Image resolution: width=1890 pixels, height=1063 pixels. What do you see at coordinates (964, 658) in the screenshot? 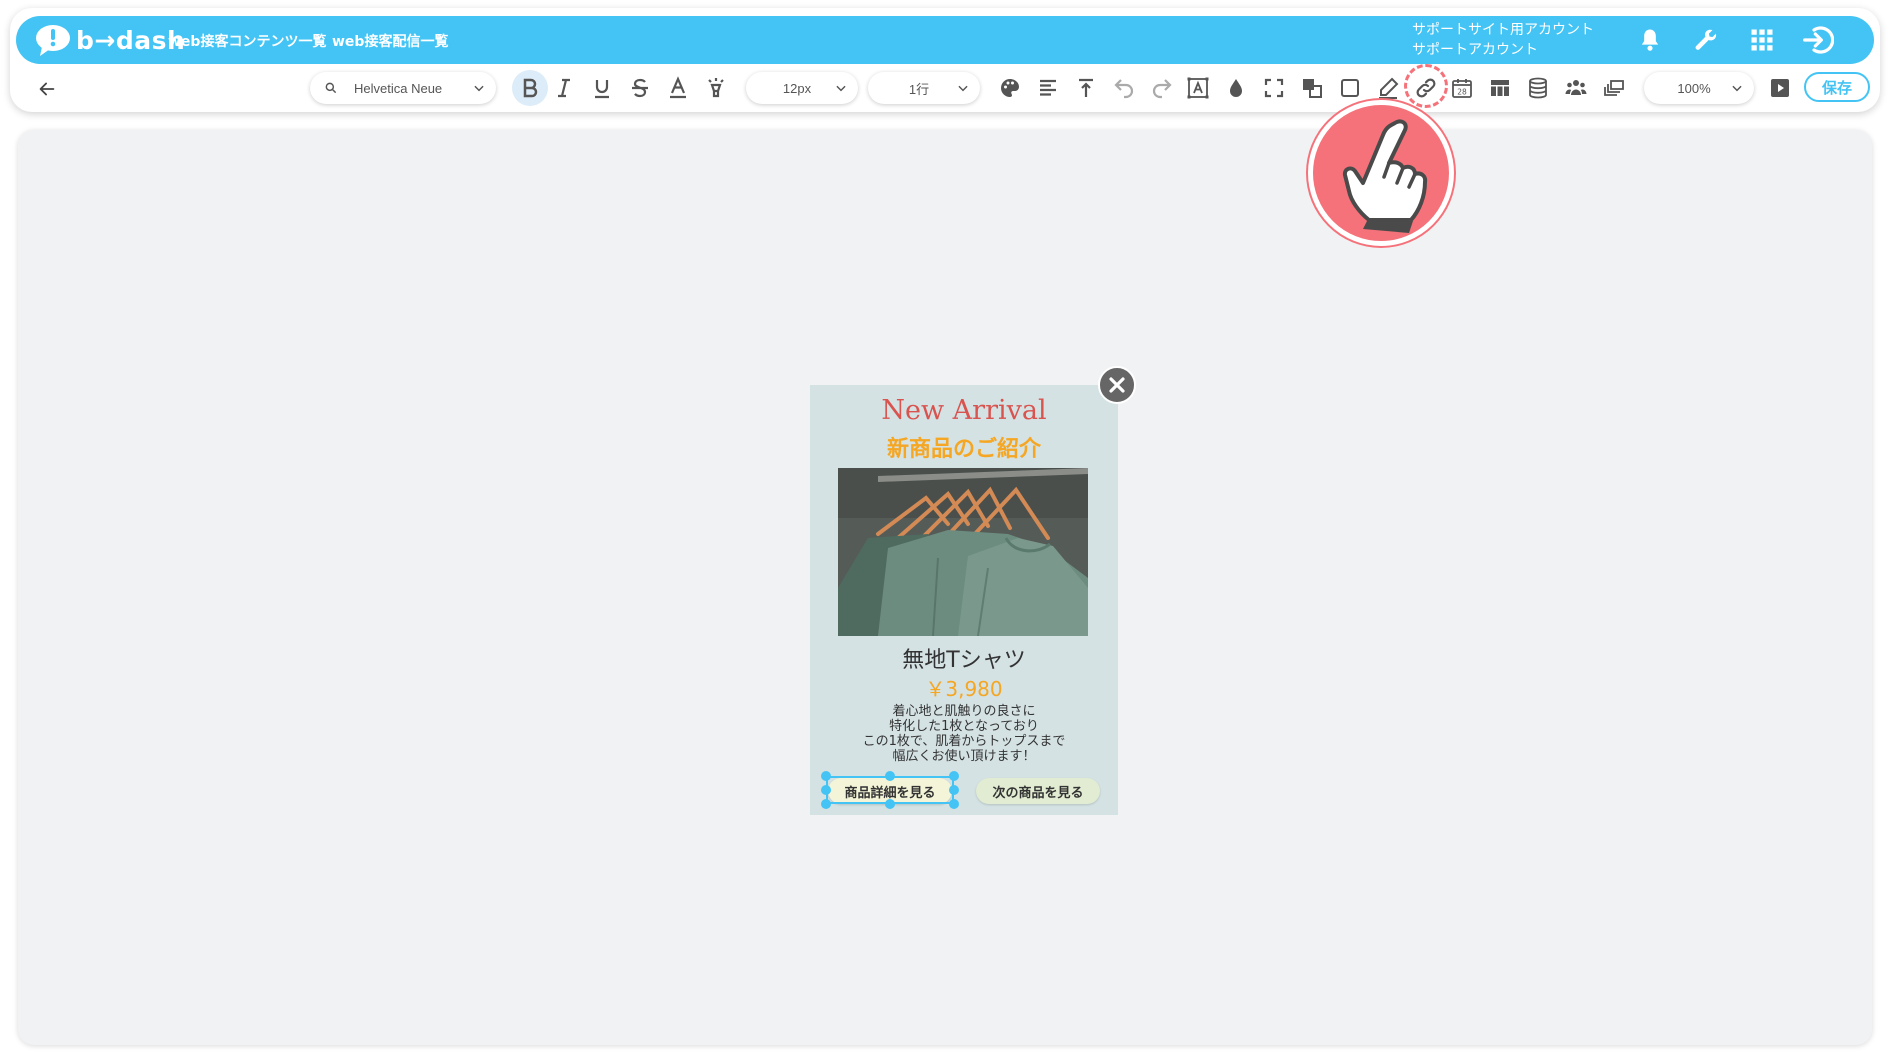
I see `product-name: 無地Tシャツ` at bounding box center [964, 658].